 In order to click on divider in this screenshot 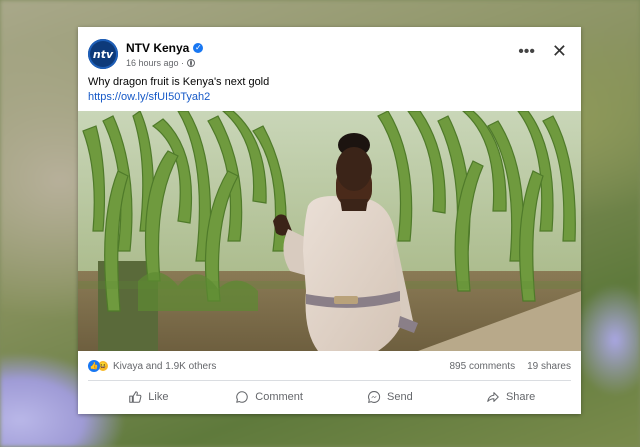, I will do `click(329, 380)`.